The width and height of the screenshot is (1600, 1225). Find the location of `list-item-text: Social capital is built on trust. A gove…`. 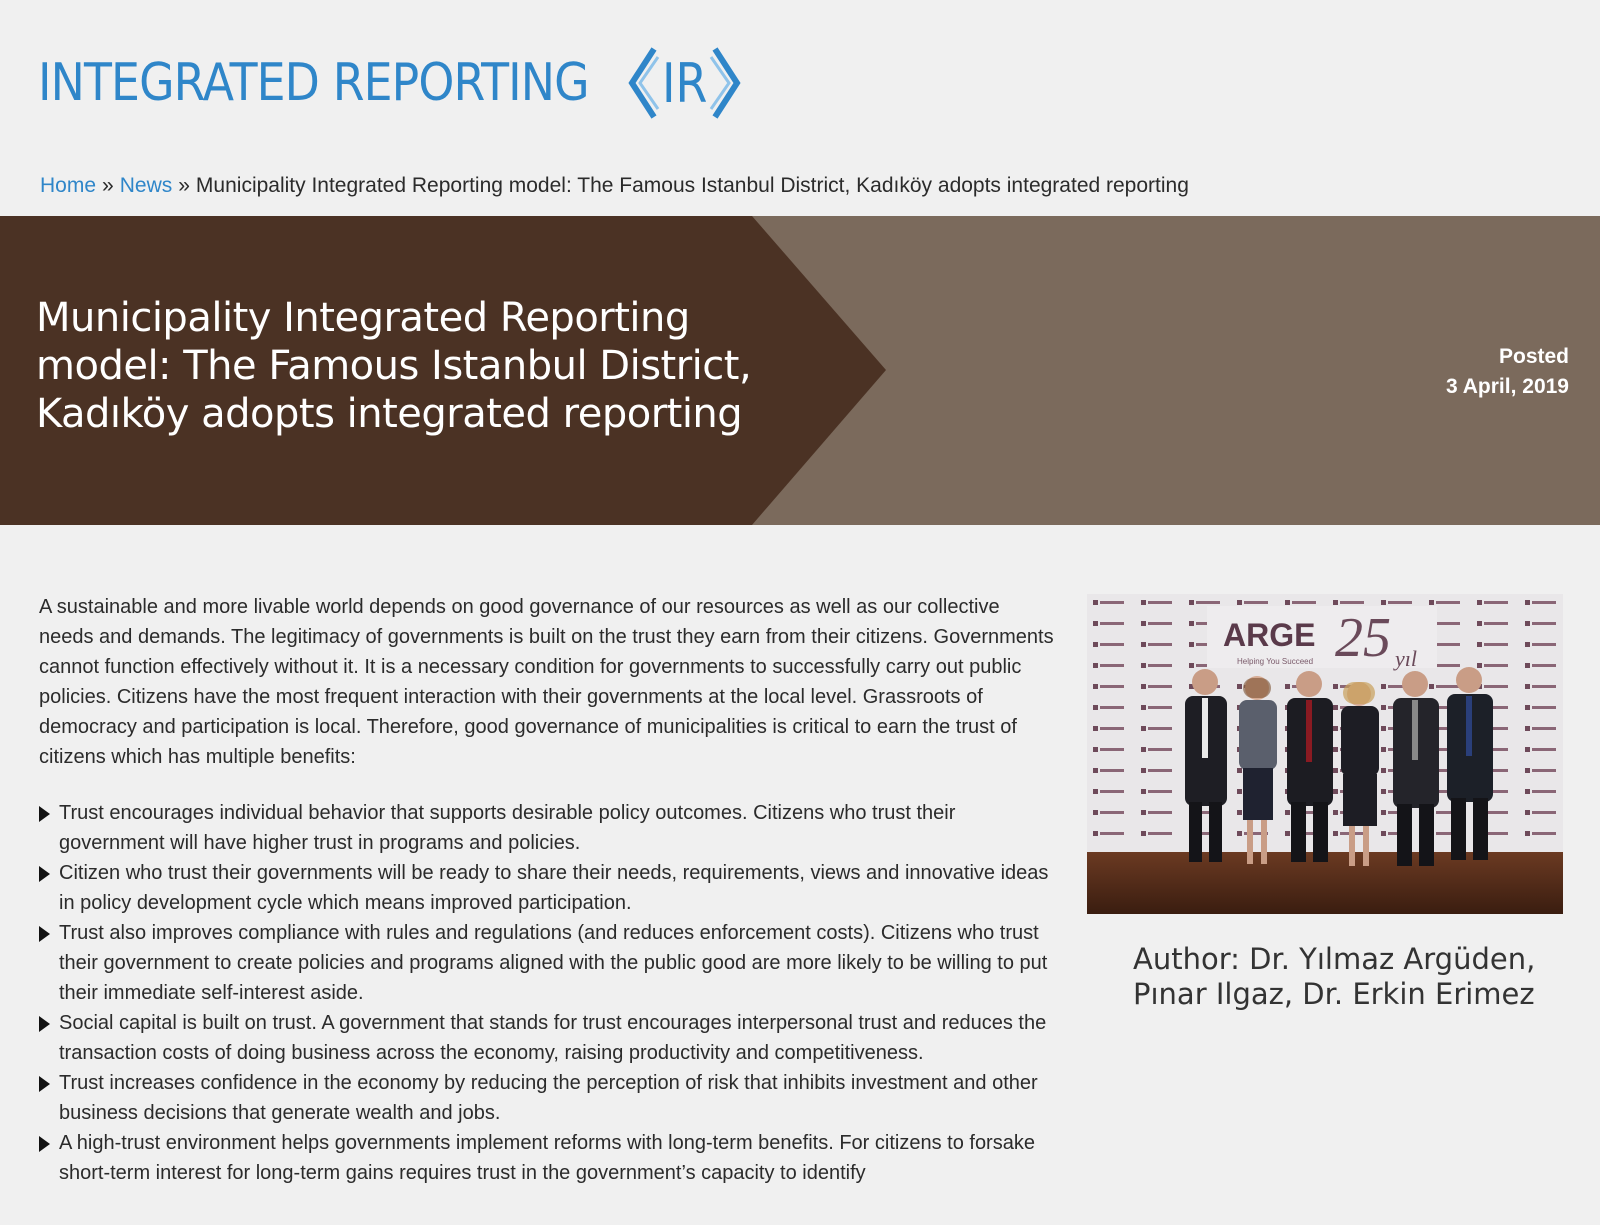

list-item-text: Social capital is built on trust. A gove… is located at coordinates (553, 1038).